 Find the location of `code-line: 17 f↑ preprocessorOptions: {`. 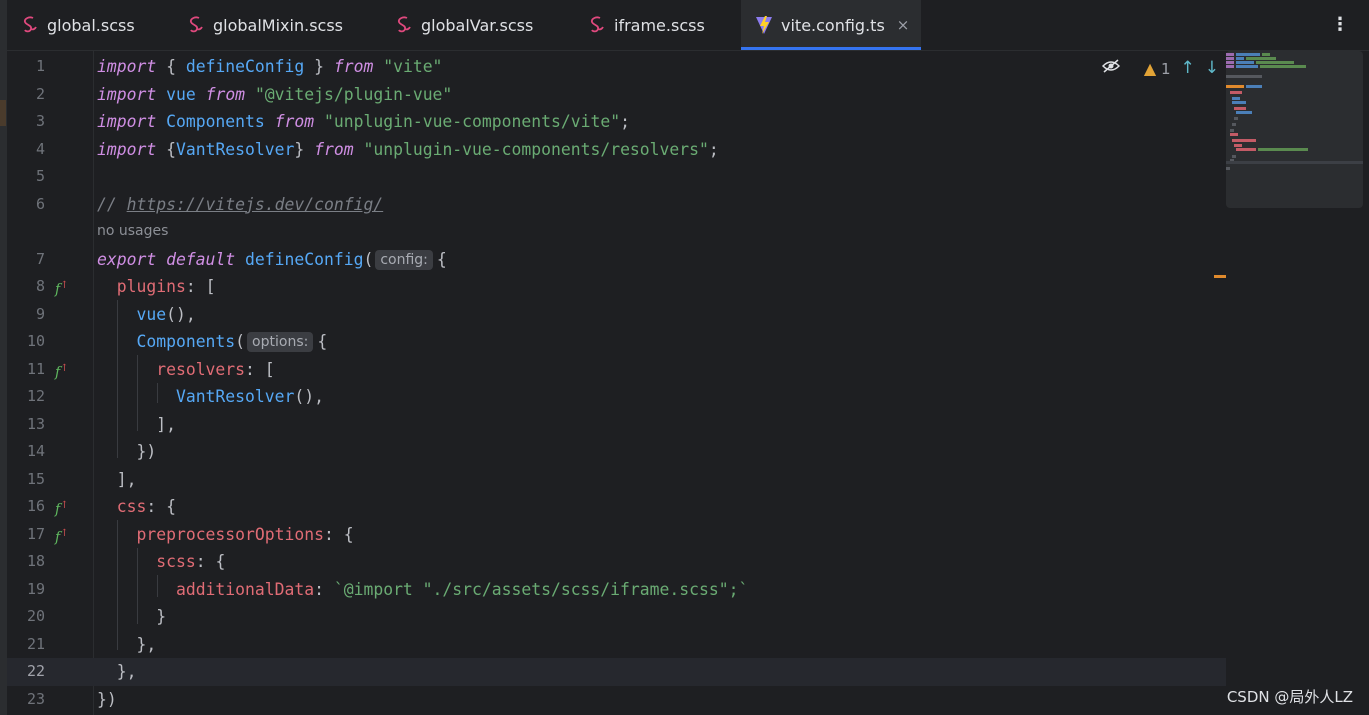

code-line: 17 f↑ preprocessorOptions: { is located at coordinates (616, 535).